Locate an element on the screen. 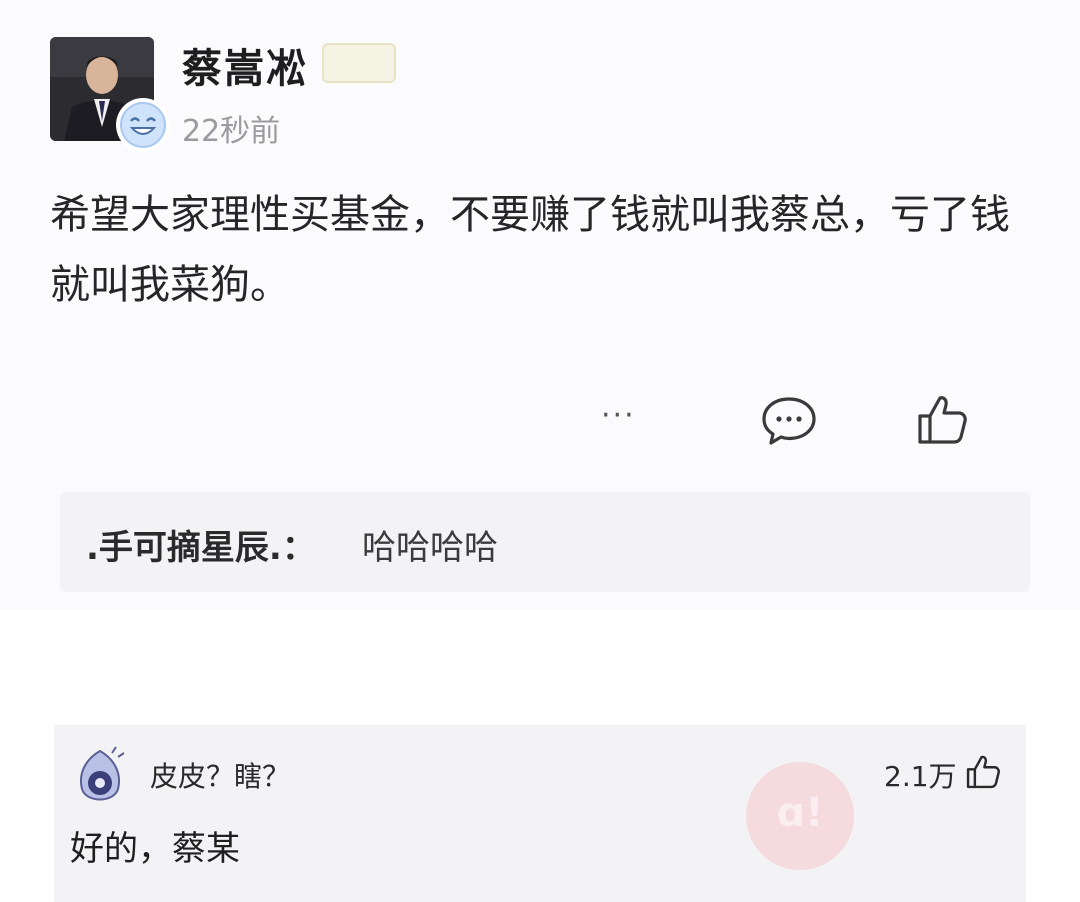  emoji-badge-icon is located at coordinates (143, 125).